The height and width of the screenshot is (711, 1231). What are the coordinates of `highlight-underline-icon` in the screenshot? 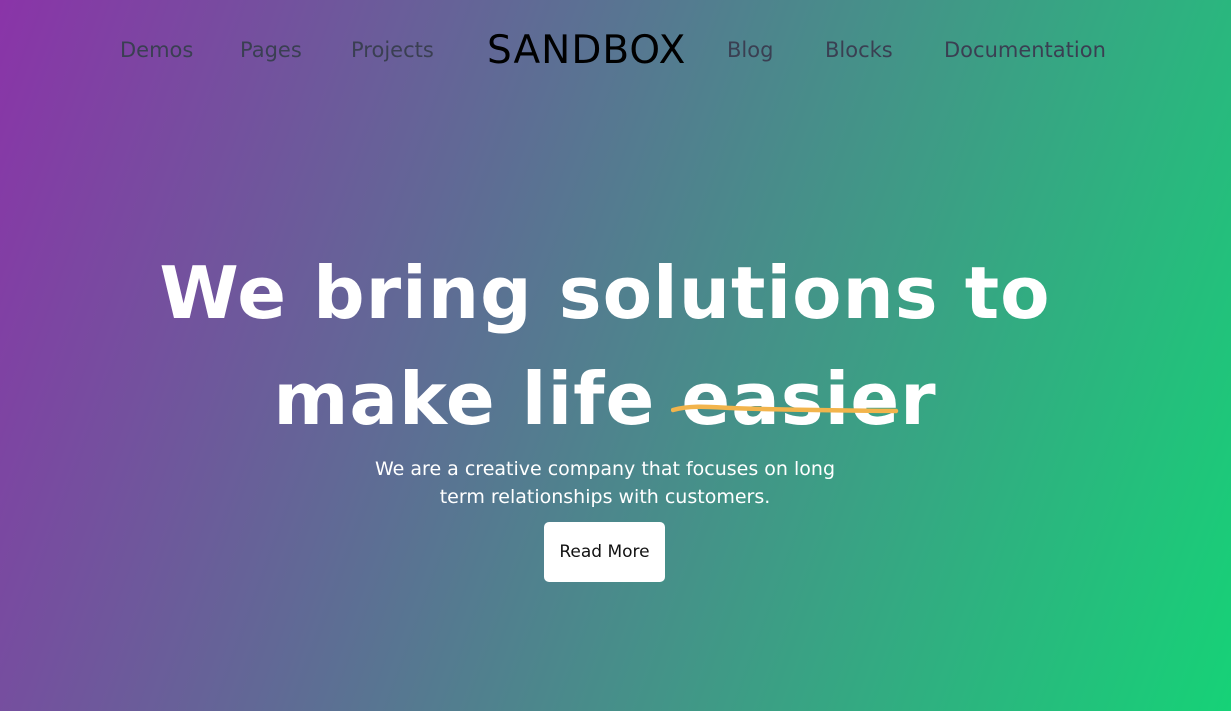 It's located at (785, 409).